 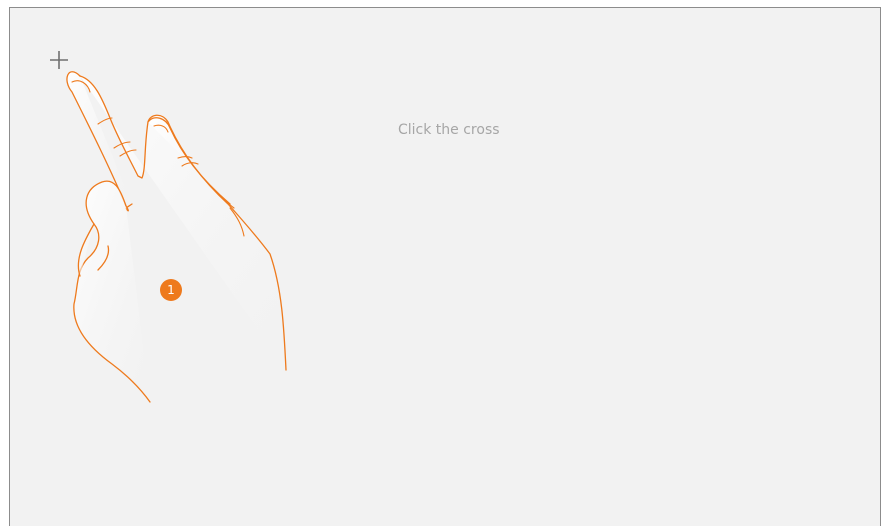 What do you see at coordinates (171, 290) in the screenshot?
I see `step-number-badge: 1` at bounding box center [171, 290].